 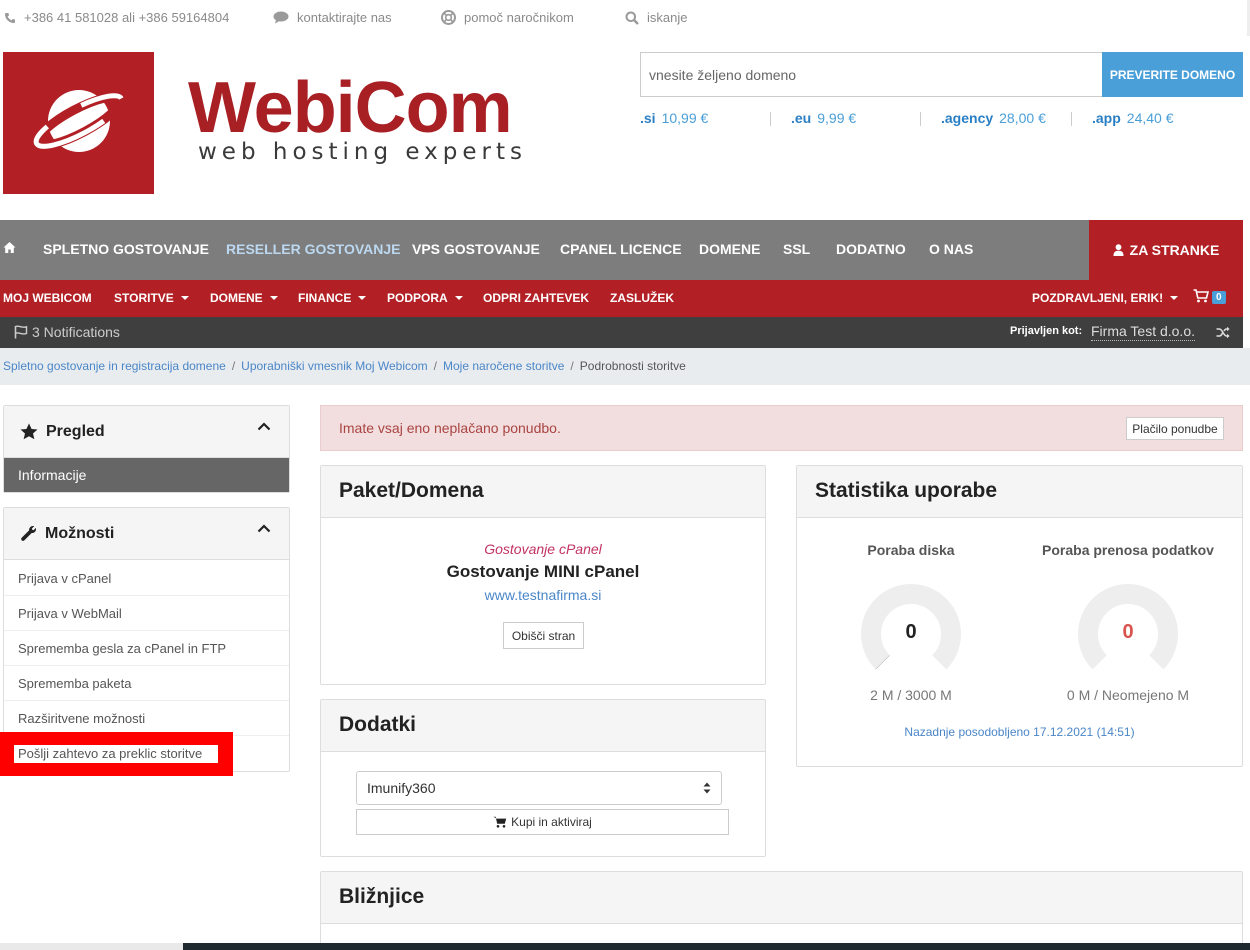 I want to click on pay-quote-button: Plačilo ponudbe, so click(x=1175, y=428).